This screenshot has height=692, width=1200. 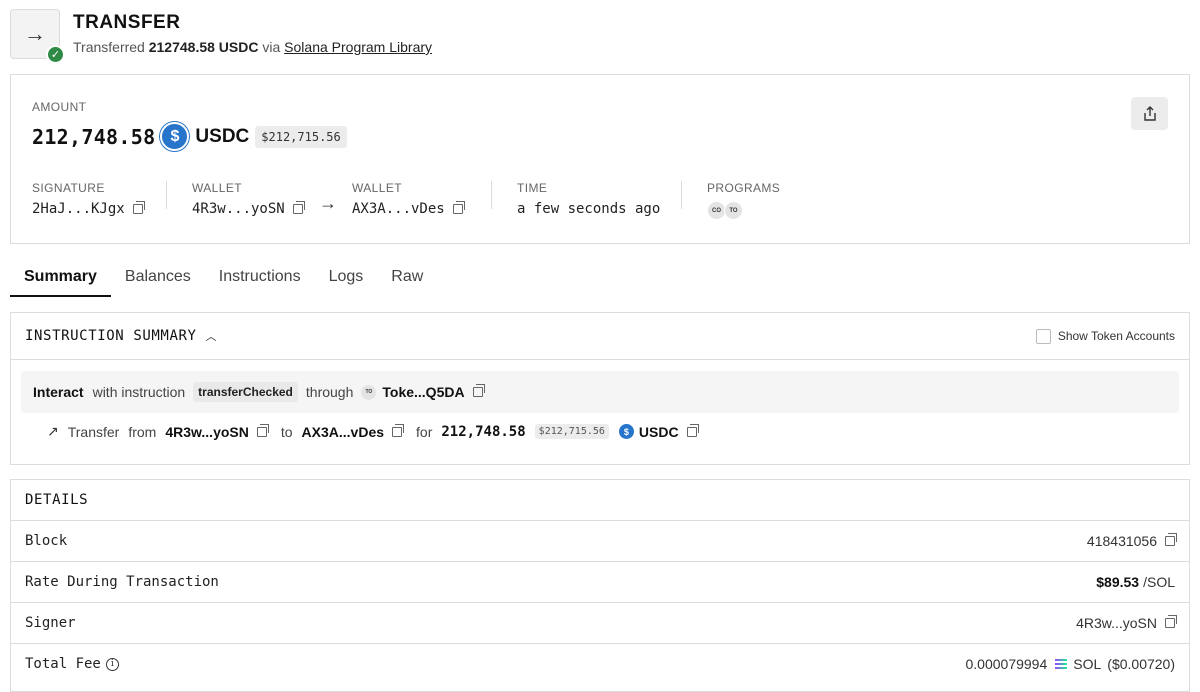 What do you see at coordinates (217, 188) in the screenshot?
I see `wallet-from-label: WALLET` at bounding box center [217, 188].